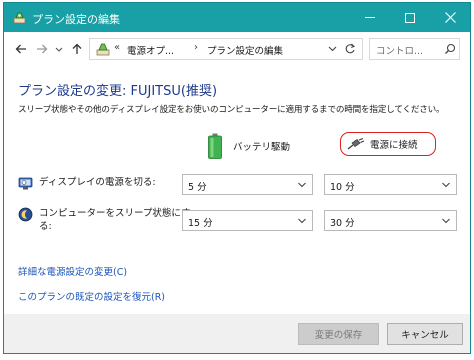 This screenshot has width=474, height=360. What do you see at coordinates (97, 182) in the screenshot?
I see `display-off-label: ディスプレイの電源を切る:` at bounding box center [97, 182].